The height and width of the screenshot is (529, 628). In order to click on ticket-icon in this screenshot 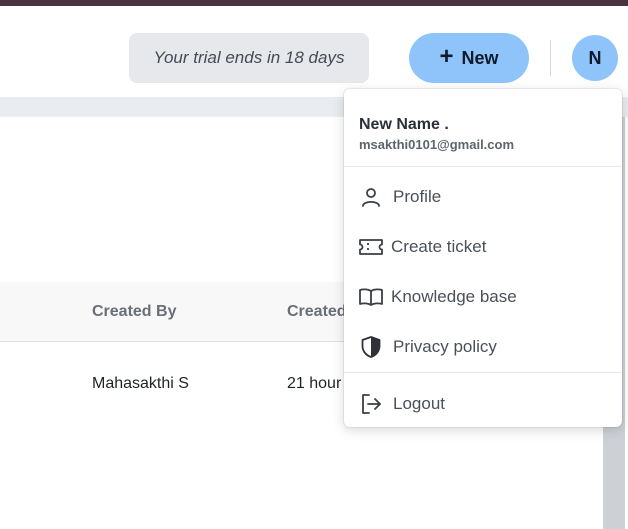, I will do `click(371, 247)`.